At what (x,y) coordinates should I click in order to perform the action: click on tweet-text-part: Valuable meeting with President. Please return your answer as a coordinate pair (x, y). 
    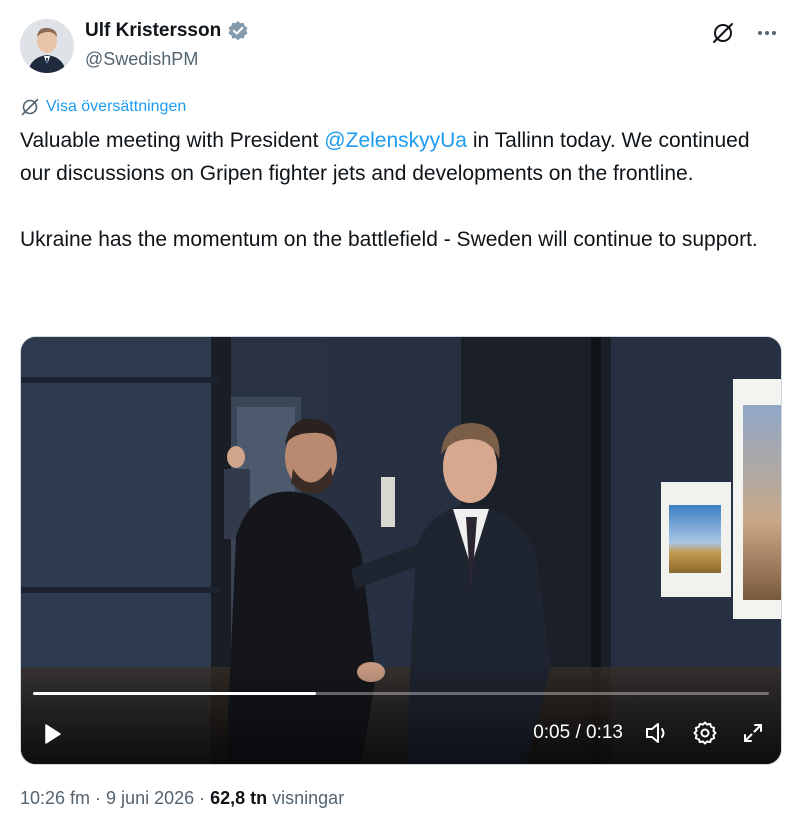
    Looking at the image, I should click on (172, 140).